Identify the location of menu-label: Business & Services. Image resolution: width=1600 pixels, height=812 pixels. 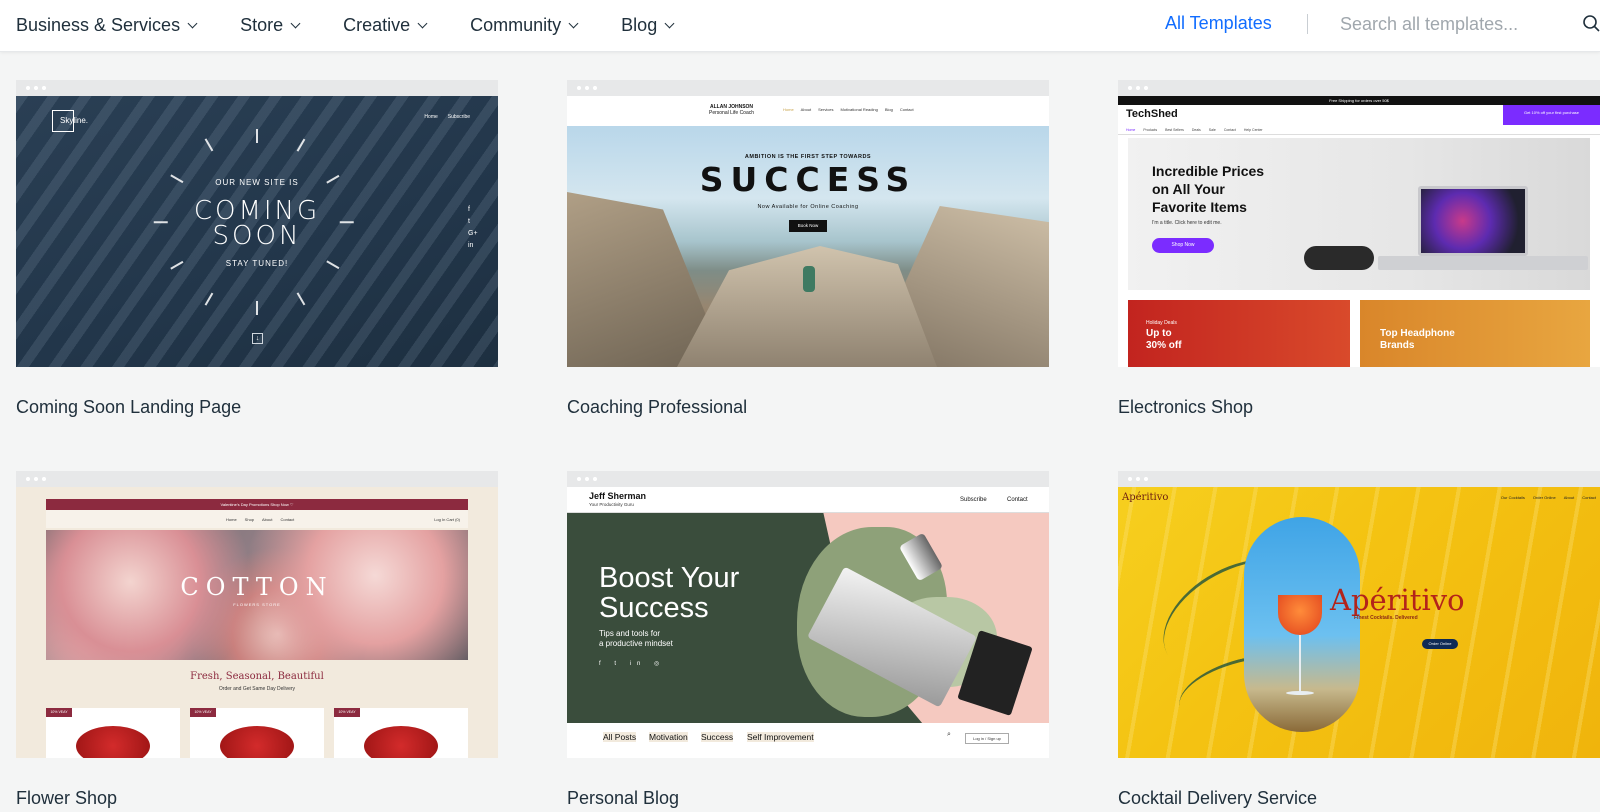
(98, 24).